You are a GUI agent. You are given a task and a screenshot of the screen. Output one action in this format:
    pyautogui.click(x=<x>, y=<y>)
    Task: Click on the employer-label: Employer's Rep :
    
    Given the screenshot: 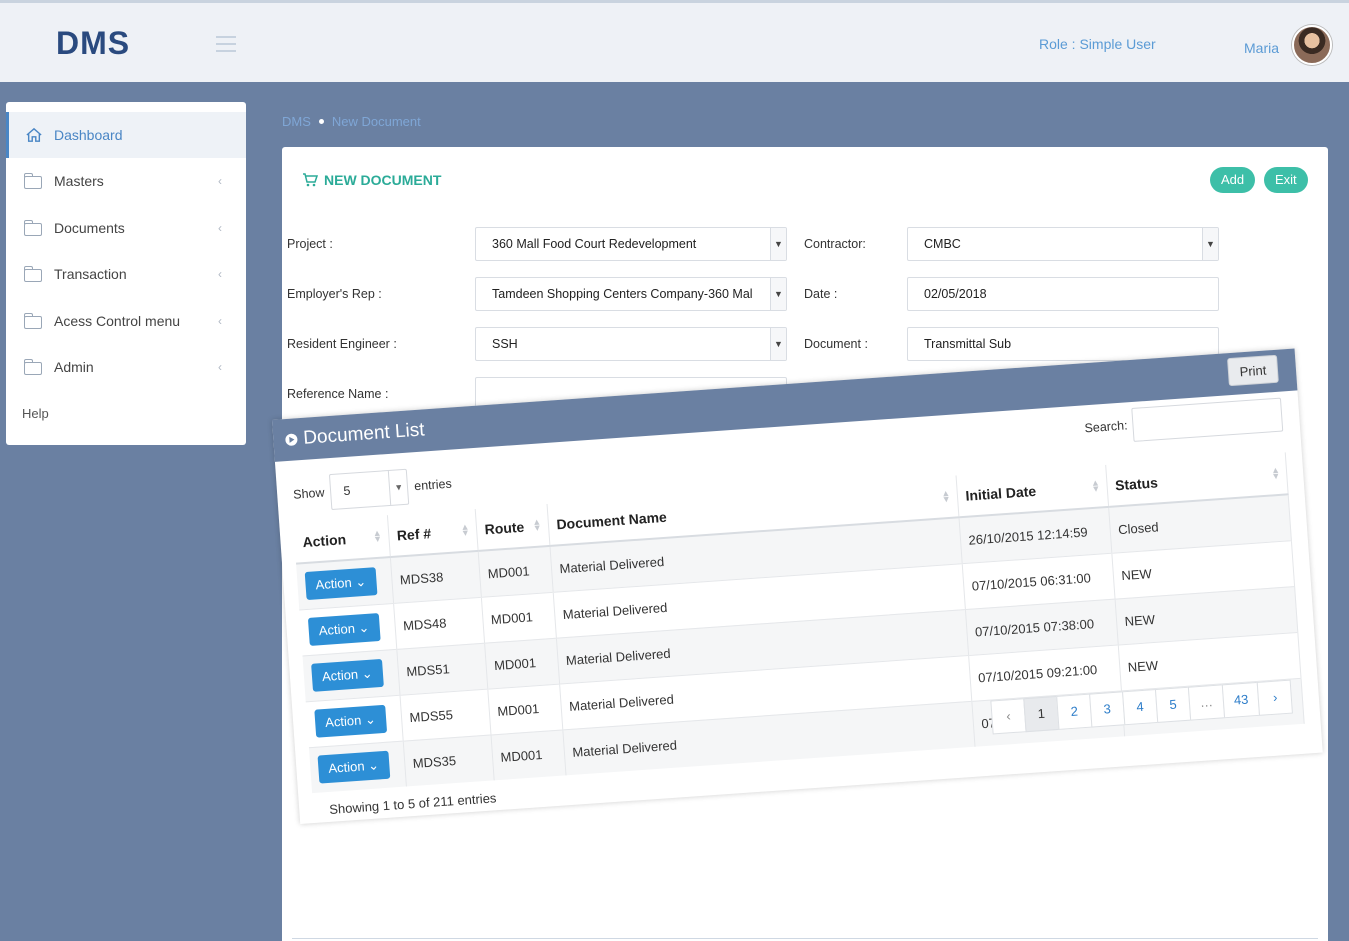 What is the action you would take?
    pyautogui.click(x=334, y=294)
    